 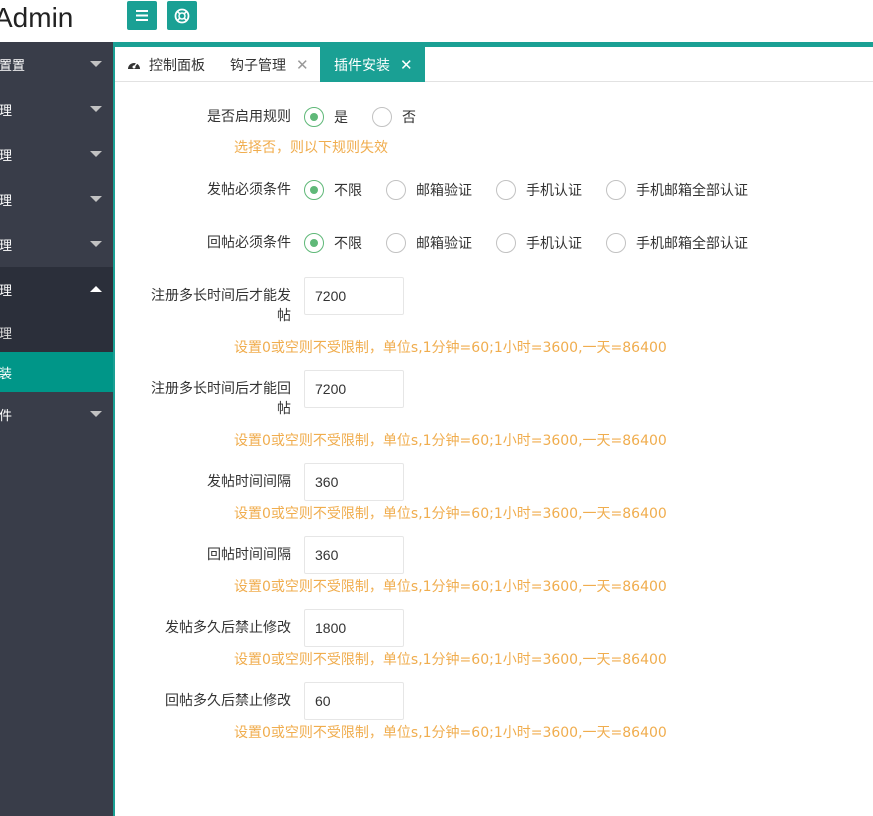 I want to click on reply-edit-lock-label: 回帖多久后禁止修改, so click(x=228, y=701).